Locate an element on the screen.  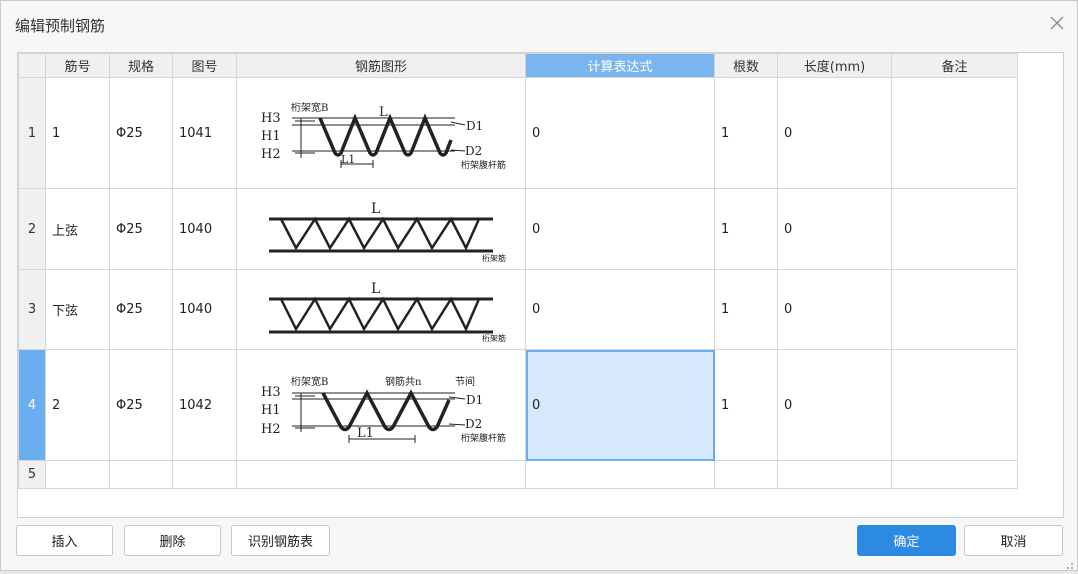
header-note: 备注 is located at coordinates (954, 65).